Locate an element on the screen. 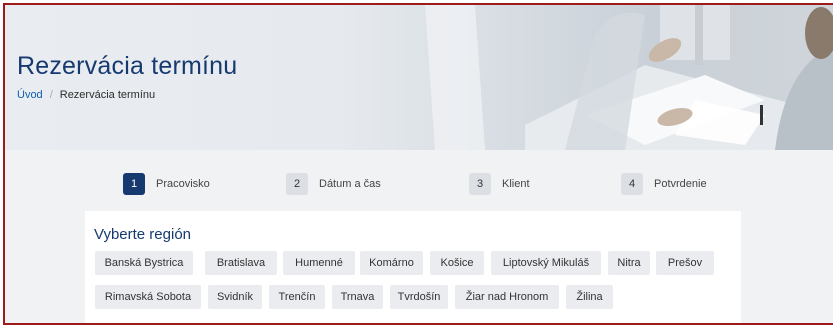 The image size is (840, 329). region-button-banska-bystrica: Banská Bystrica is located at coordinates (144, 263).